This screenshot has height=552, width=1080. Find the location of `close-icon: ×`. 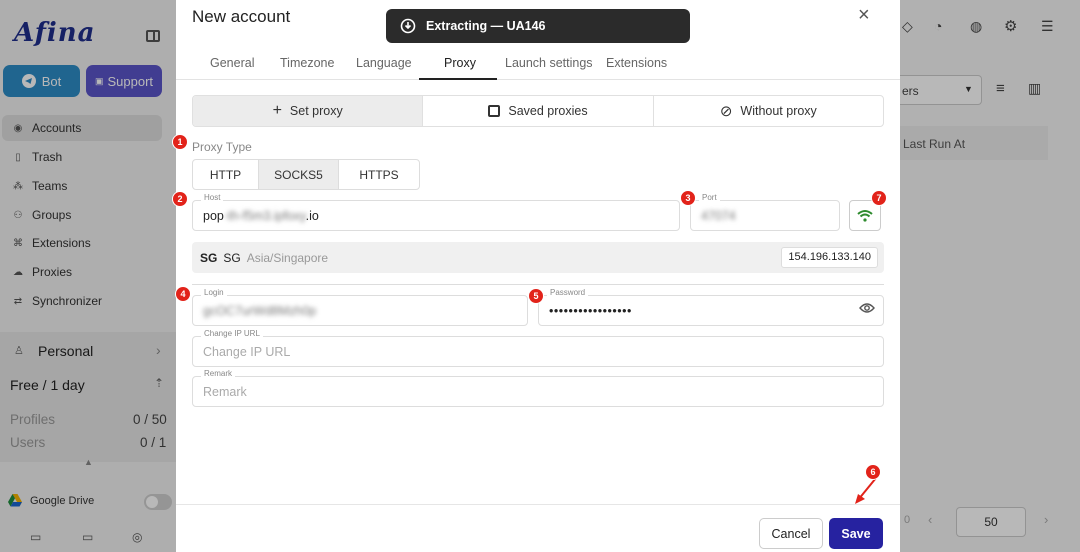

close-icon: × is located at coordinates (864, 15).